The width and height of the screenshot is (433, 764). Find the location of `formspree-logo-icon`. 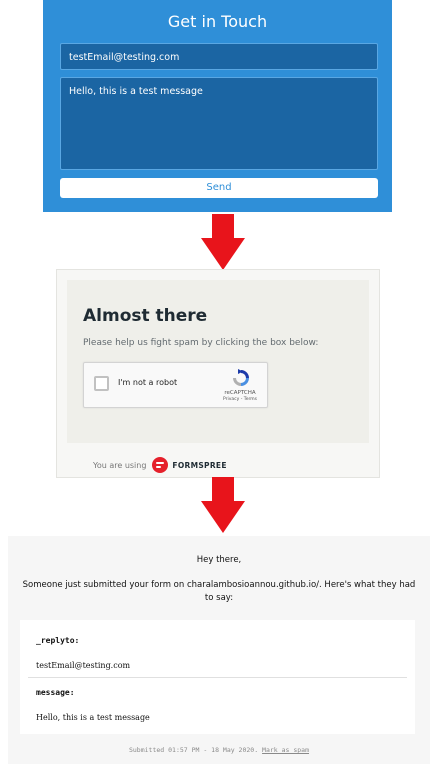

formspree-logo-icon is located at coordinates (160, 465).